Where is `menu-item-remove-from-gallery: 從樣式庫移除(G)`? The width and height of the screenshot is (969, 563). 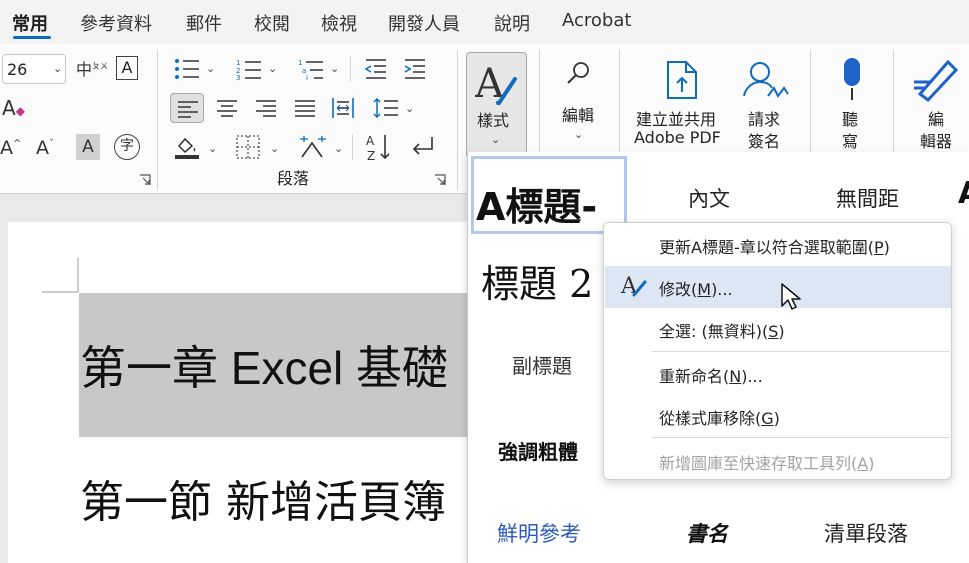
menu-item-remove-from-gallery: 從樣式庫移除(G) is located at coordinates (719, 417).